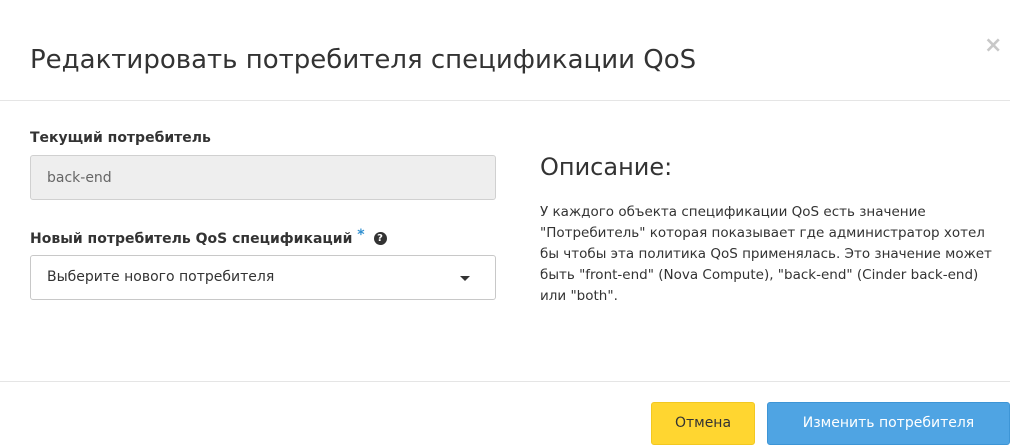 The width and height of the screenshot is (1010, 445). What do you see at coordinates (191, 239) in the screenshot?
I see `new-consumer-label-text: Новый потребитель QoS спецификаций` at bounding box center [191, 239].